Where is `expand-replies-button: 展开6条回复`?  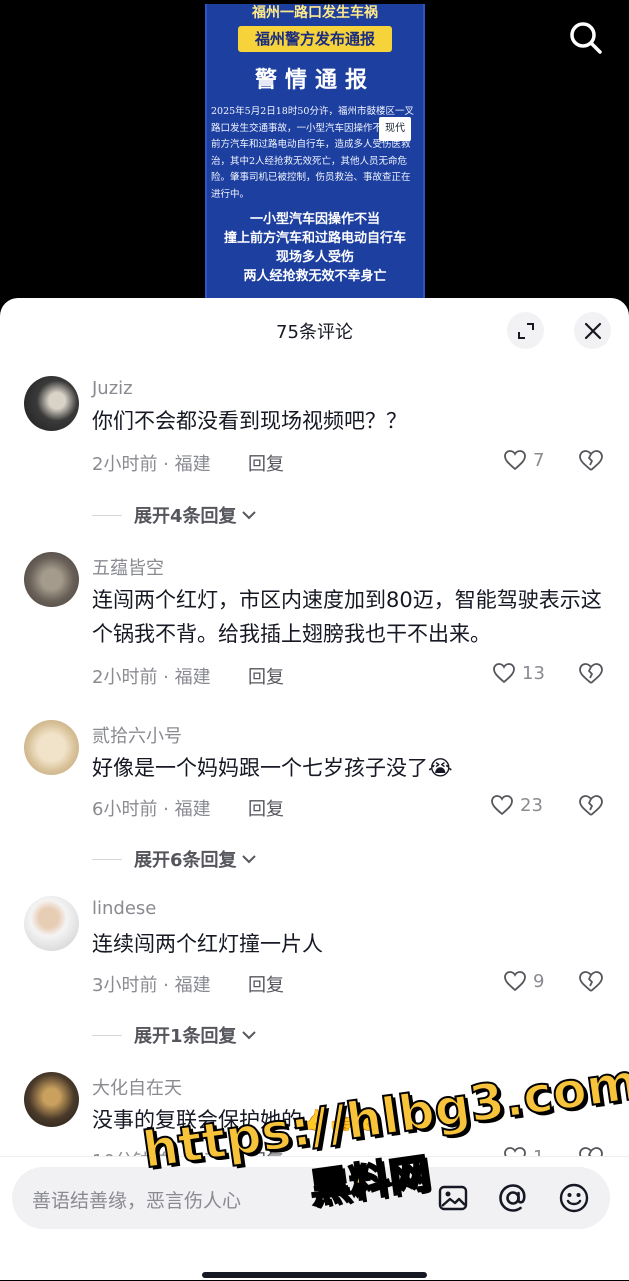 expand-replies-button: 展开6条回复 is located at coordinates (175, 859).